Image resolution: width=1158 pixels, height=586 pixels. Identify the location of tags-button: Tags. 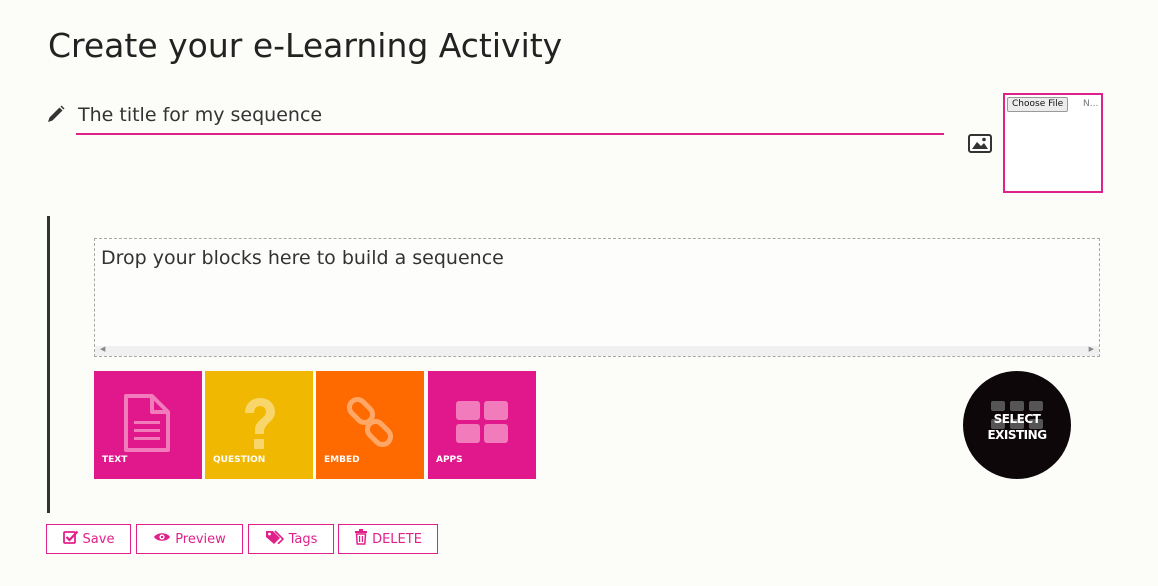
(291, 539).